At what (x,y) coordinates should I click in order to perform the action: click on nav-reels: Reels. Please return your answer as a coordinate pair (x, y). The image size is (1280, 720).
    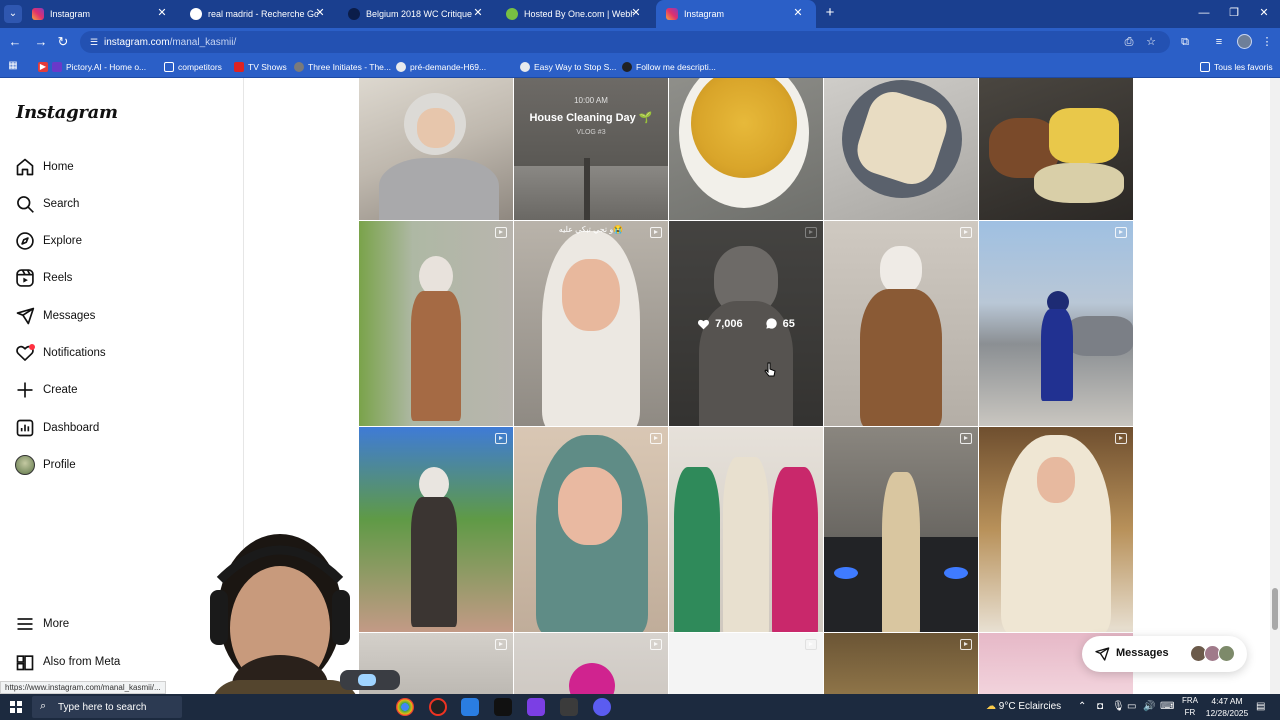
    Looking at the image, I should click on (43, 278).